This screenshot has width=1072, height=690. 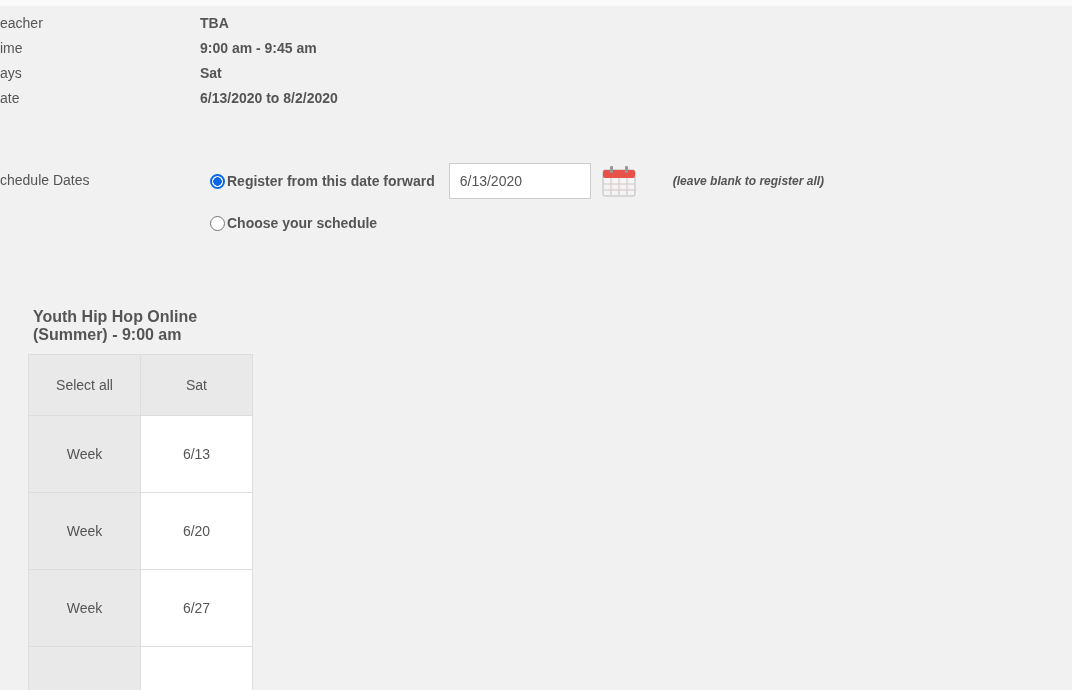 What do you see at coordinates (11, 72) in the screenshot?
I see `field-label: ays` at bounding box center [11, 72].